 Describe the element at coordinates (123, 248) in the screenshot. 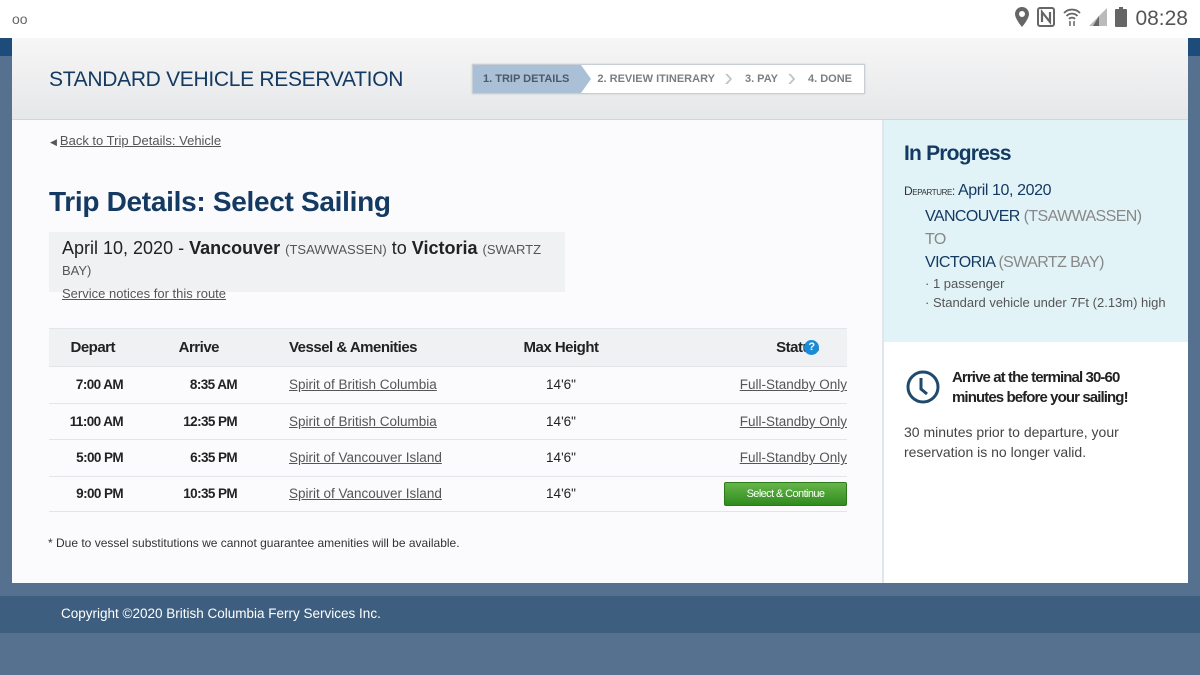

I see `route-date: April 10, 2020 -` at that location.